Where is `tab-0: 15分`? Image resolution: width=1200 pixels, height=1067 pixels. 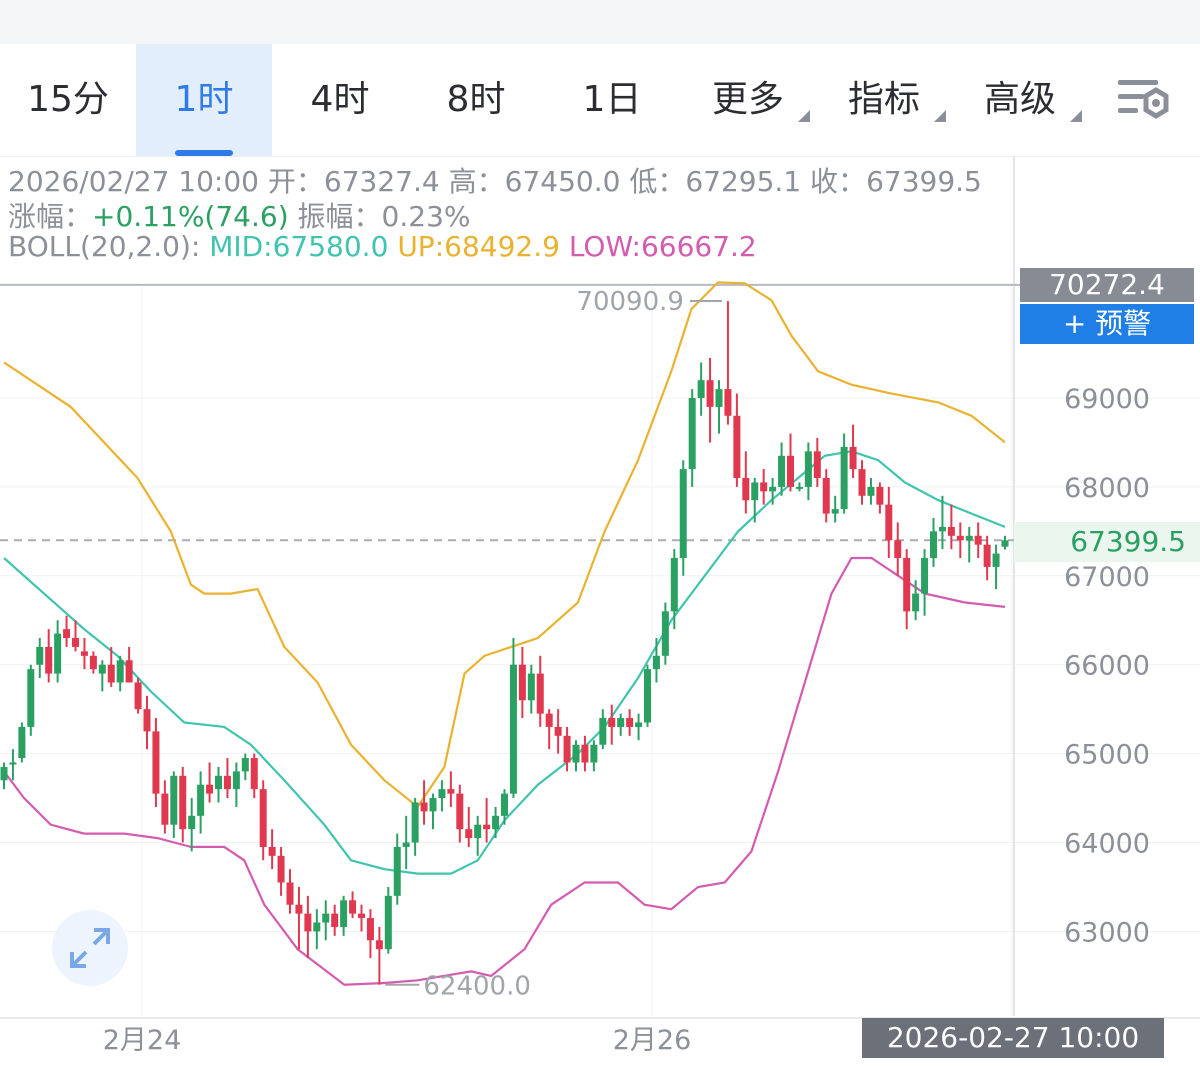
tab-0: 15分 is located at coordinates (68, 100).